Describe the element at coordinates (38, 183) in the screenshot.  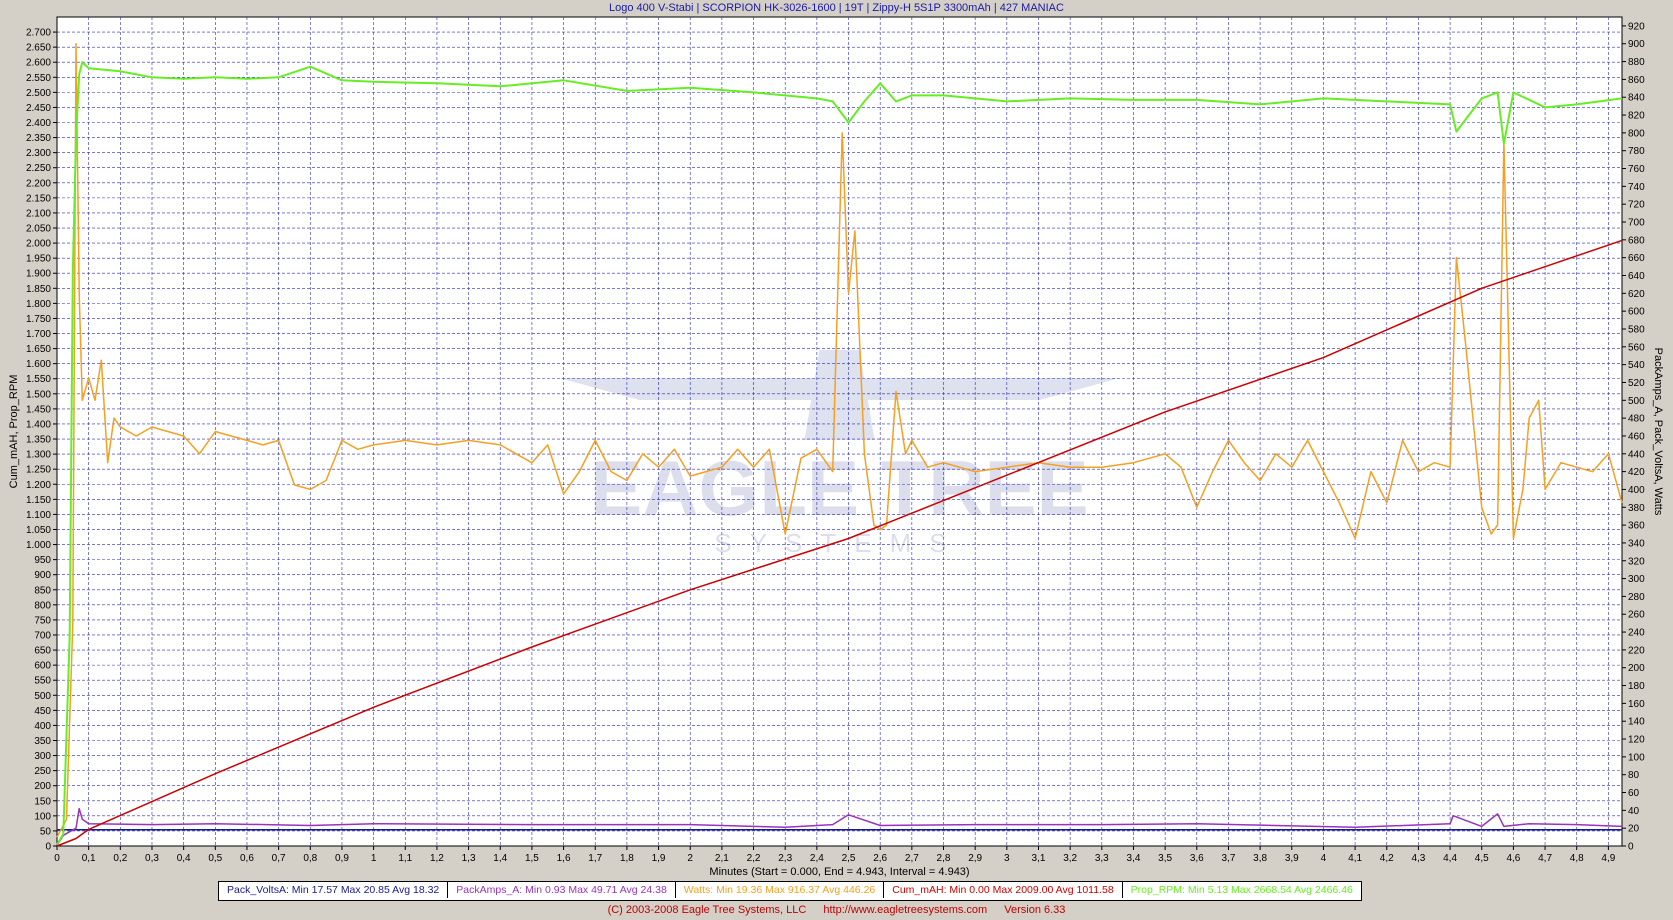
I see `y-left-tick-label: 2.200` at that location.